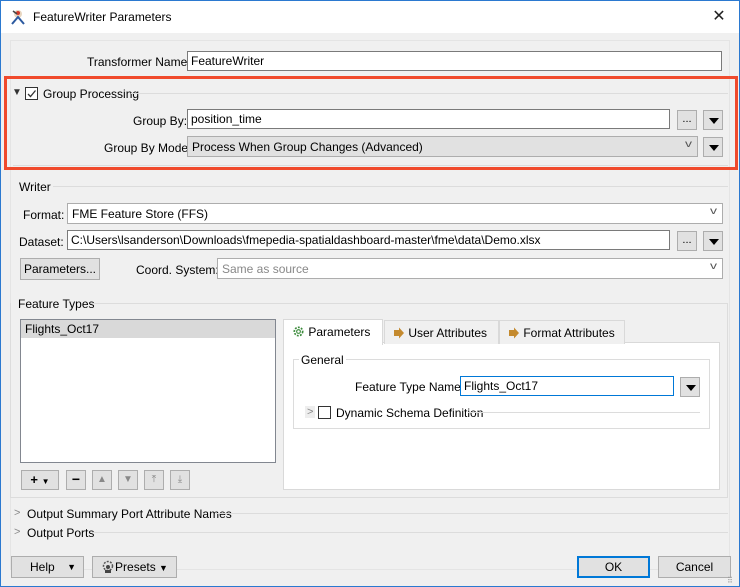  I want to click on format-select: FME Feature Store (FFS) v, so click(395, 213).